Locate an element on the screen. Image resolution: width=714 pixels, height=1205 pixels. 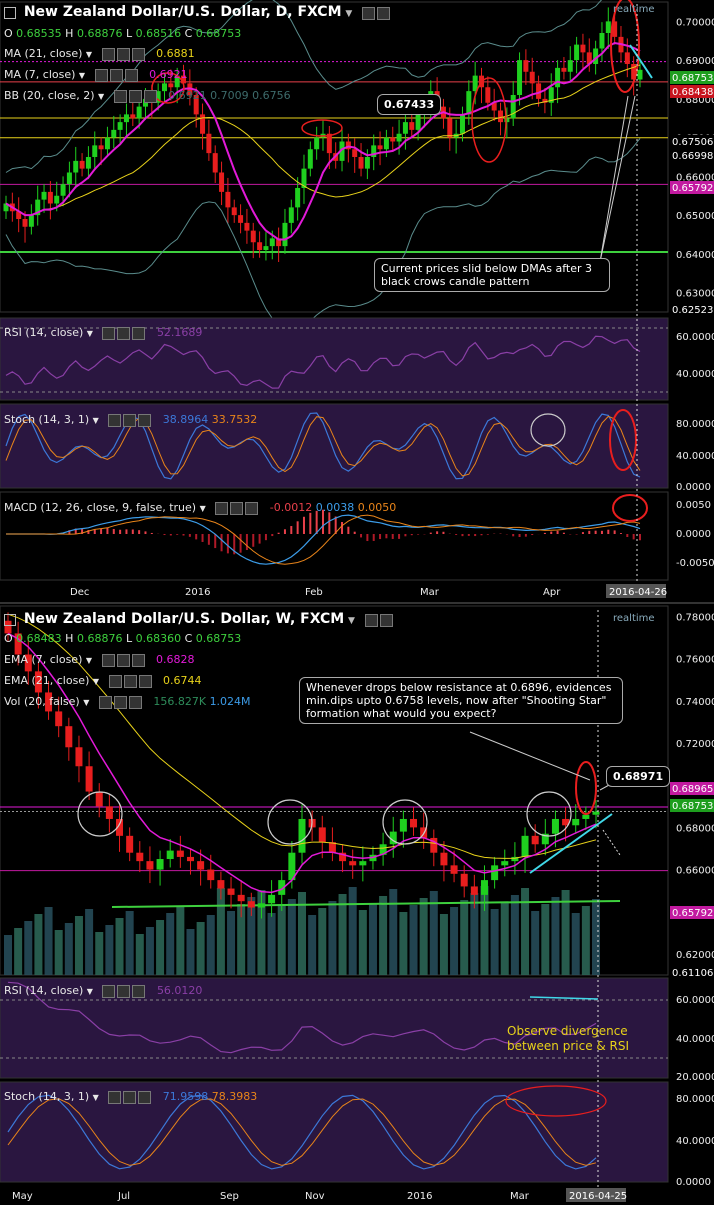
price-tag-label: 0.68753 is located at coordinates (692, 78).